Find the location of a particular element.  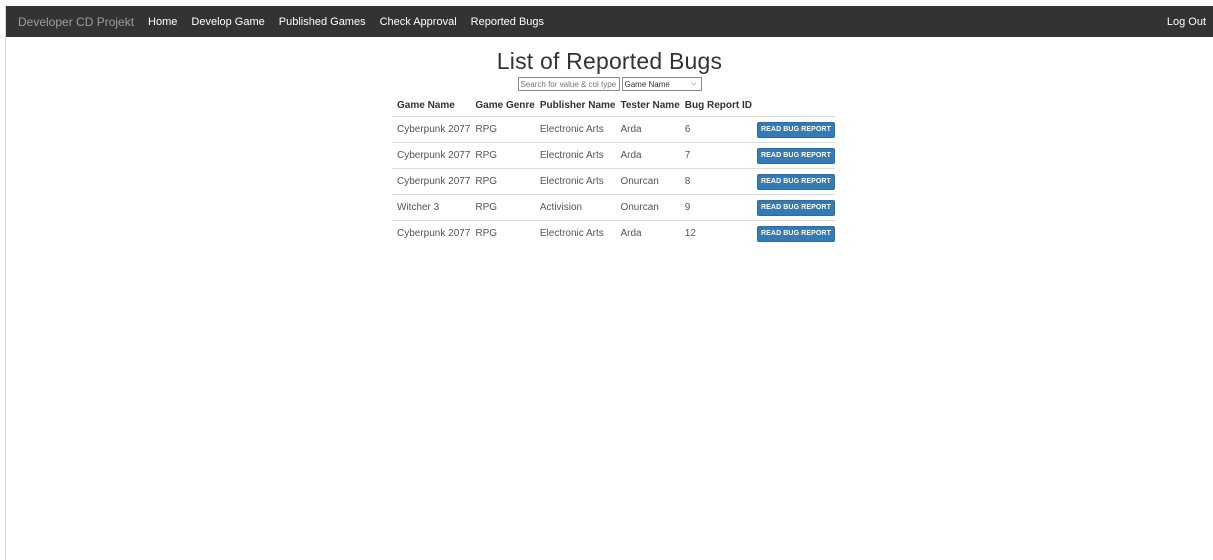

header-game-name: Game Name is located at coordinates (431, 105).